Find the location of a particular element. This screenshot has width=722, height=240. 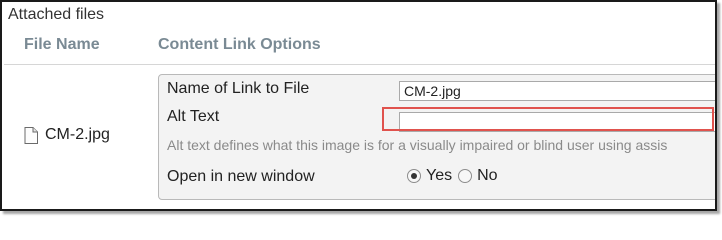

alt-text-input is located at coordinates (557, 122).